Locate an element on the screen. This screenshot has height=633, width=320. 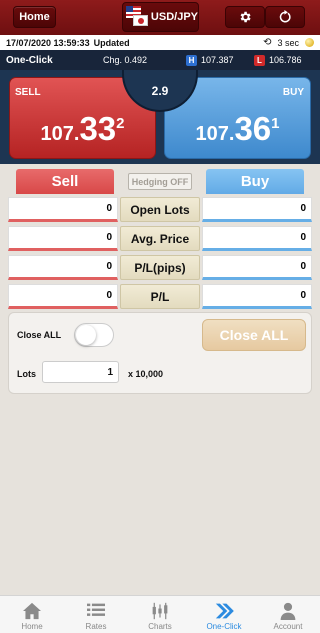
low-value: 106.786 is located at coordinates (285, 60).